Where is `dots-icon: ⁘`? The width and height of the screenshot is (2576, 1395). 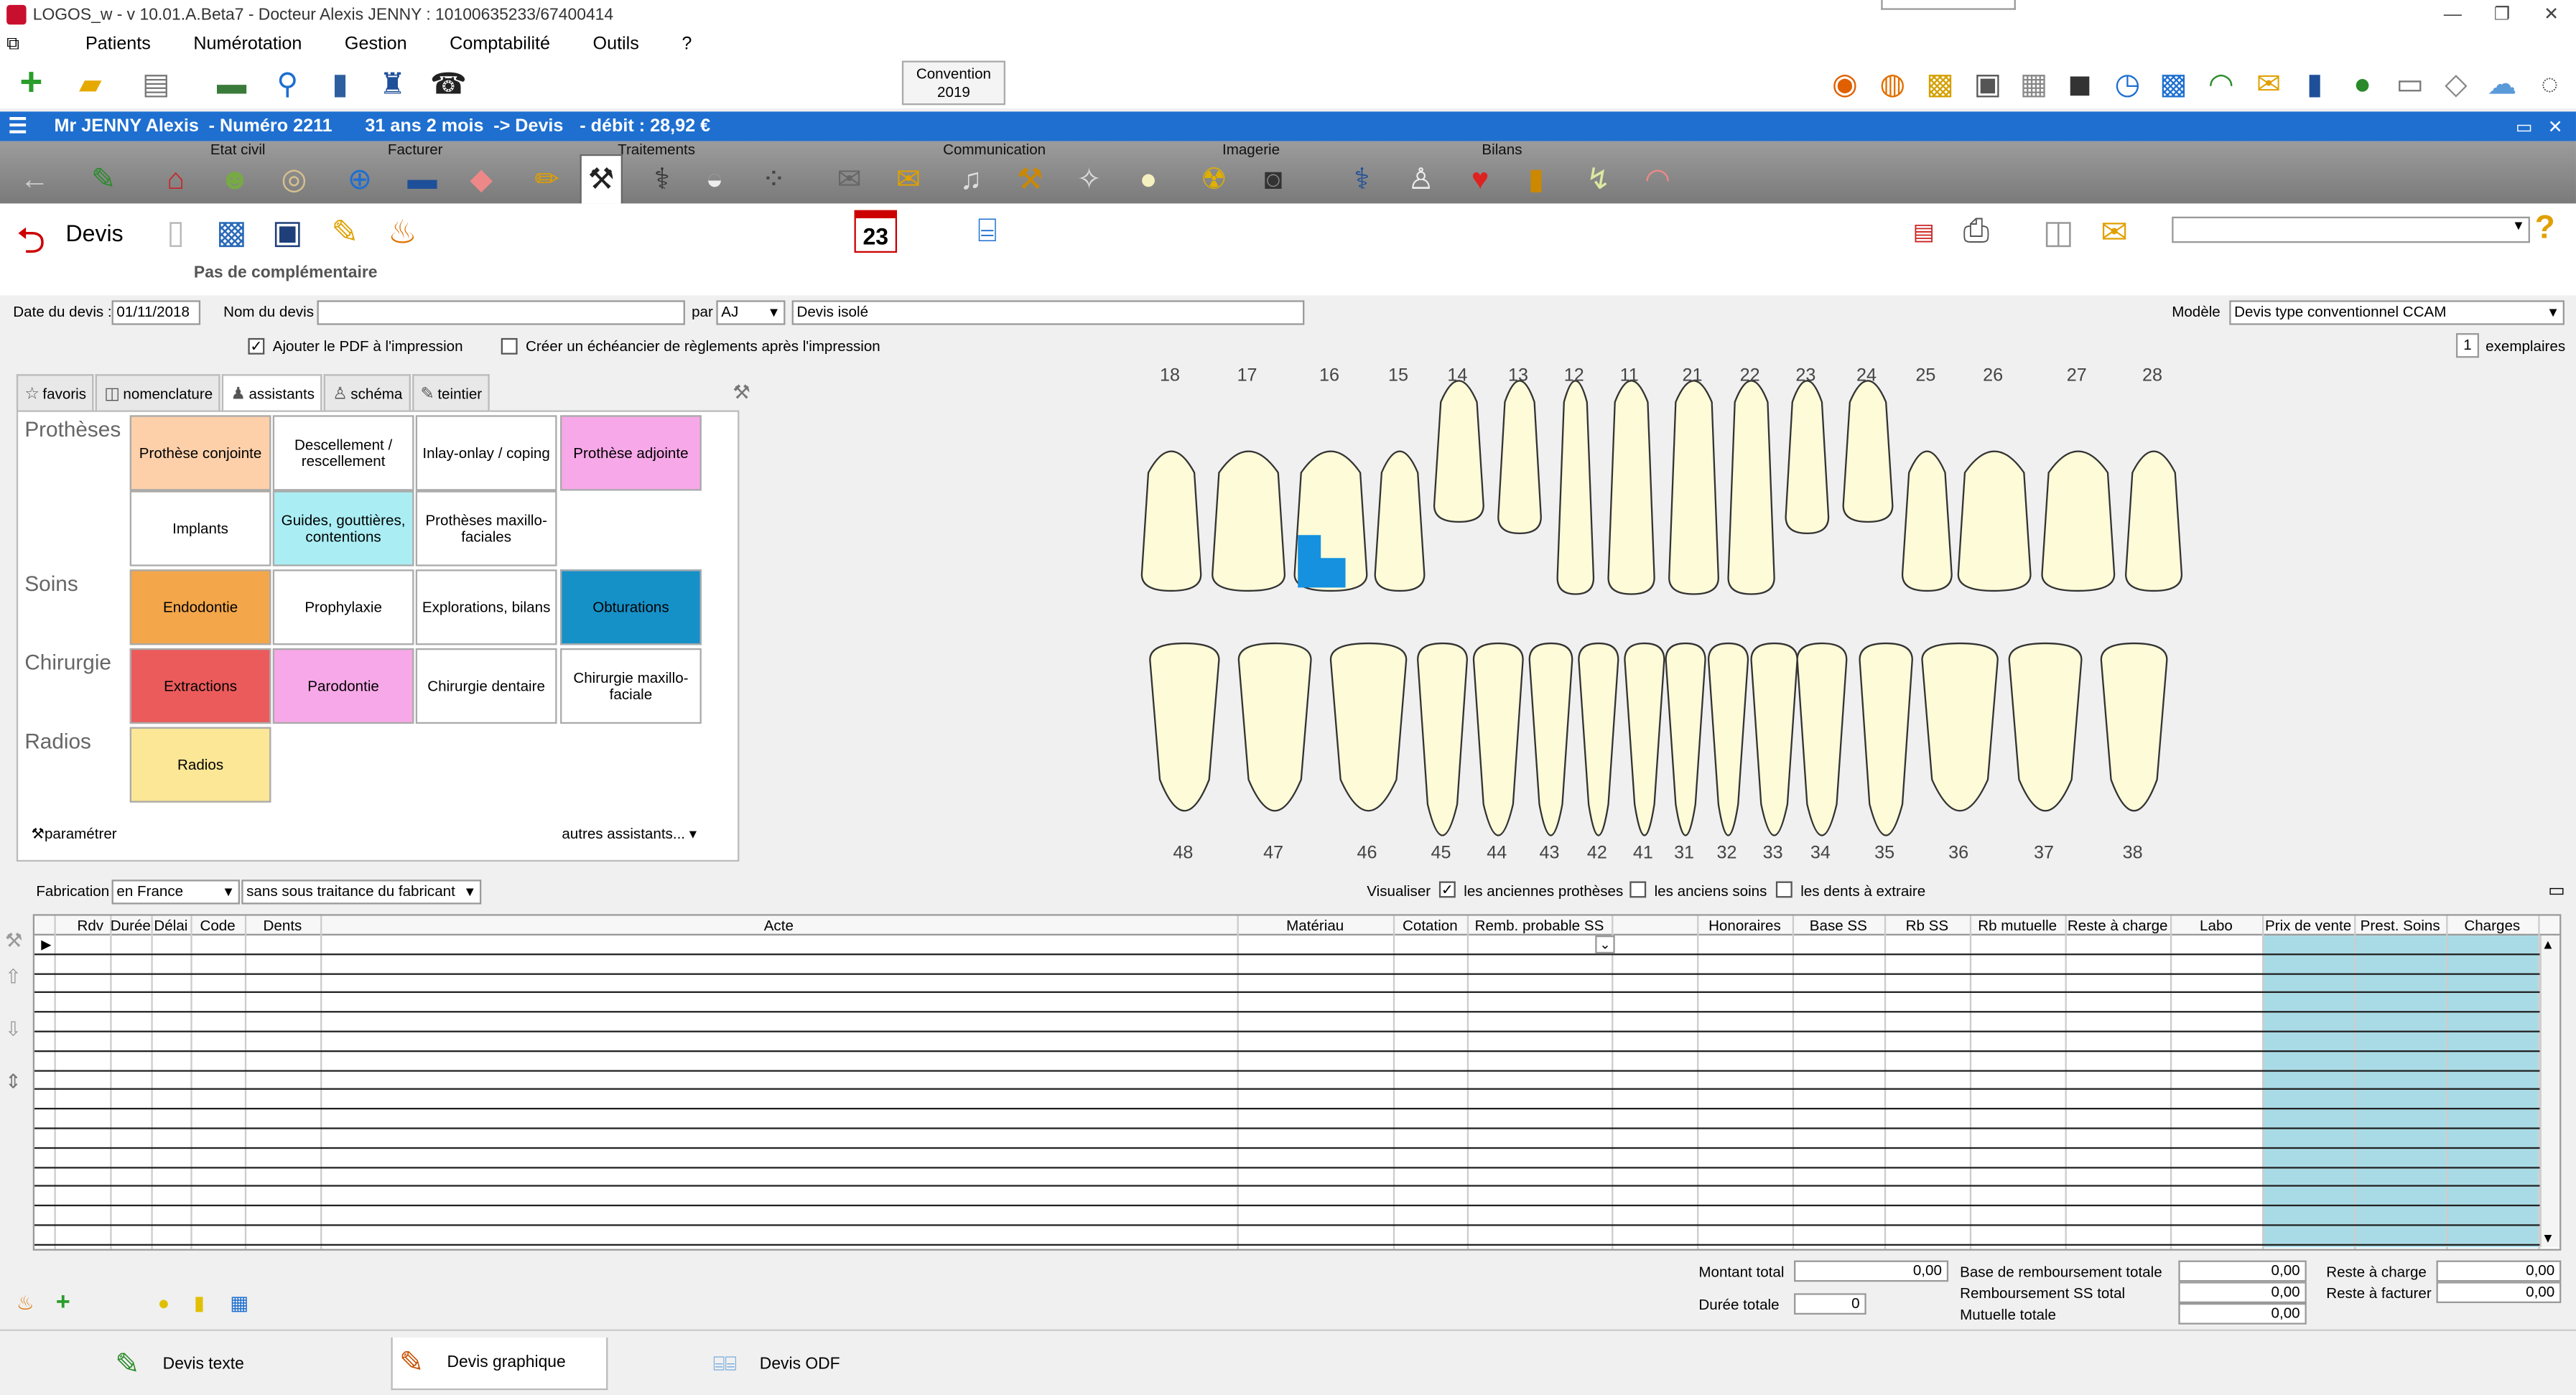
dots-icon: ⁘ is located at coordinates (774, 178).